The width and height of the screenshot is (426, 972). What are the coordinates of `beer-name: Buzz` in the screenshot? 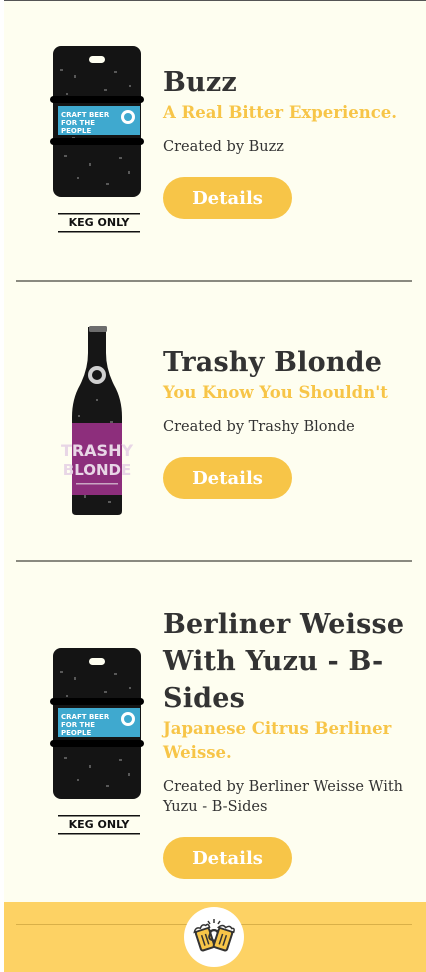 It's located at (200, 82).